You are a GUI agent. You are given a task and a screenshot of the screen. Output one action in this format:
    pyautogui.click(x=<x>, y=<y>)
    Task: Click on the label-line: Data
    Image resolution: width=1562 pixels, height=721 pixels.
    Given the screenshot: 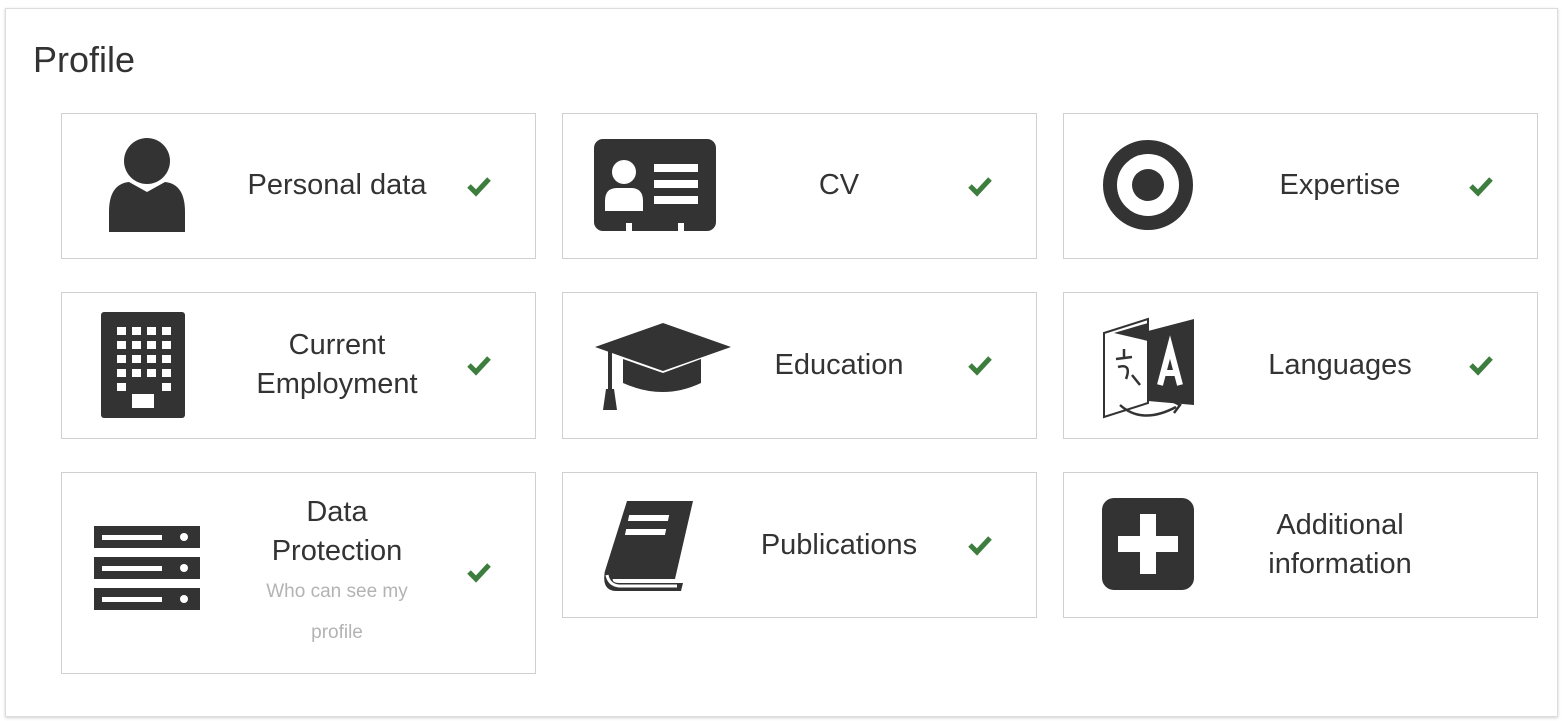 What is the action you would take?
    pyautogui.click(x=337, y=512)
    